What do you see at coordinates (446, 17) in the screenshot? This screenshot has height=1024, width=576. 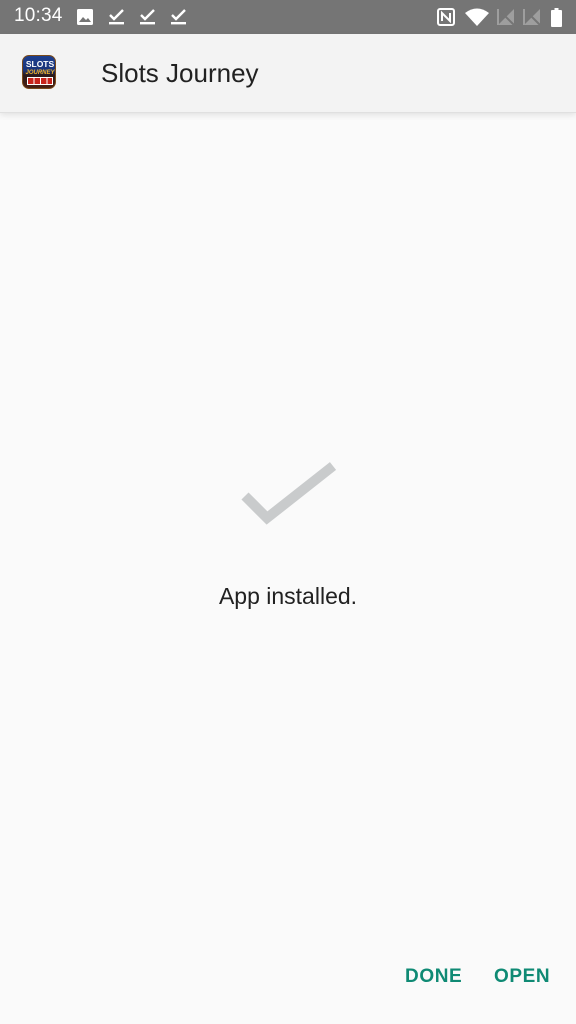 I see `nfc-icon` at bounding box center [446, 17].